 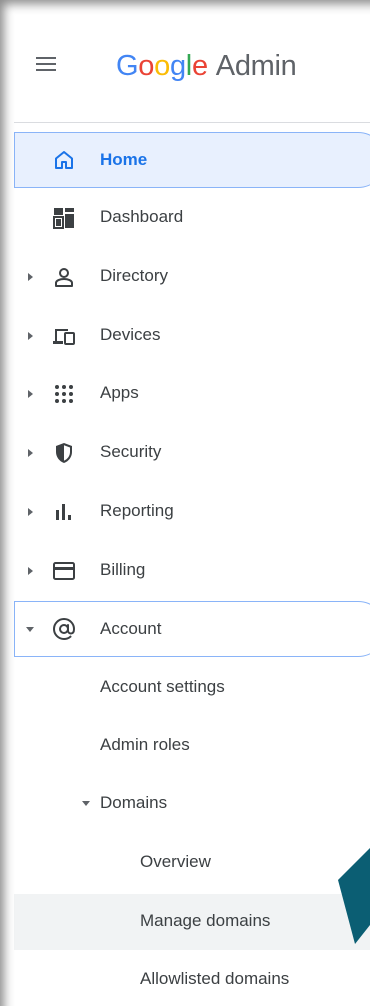 I want to click on nav-label-apps: Apps, so click(x=119, y=392).